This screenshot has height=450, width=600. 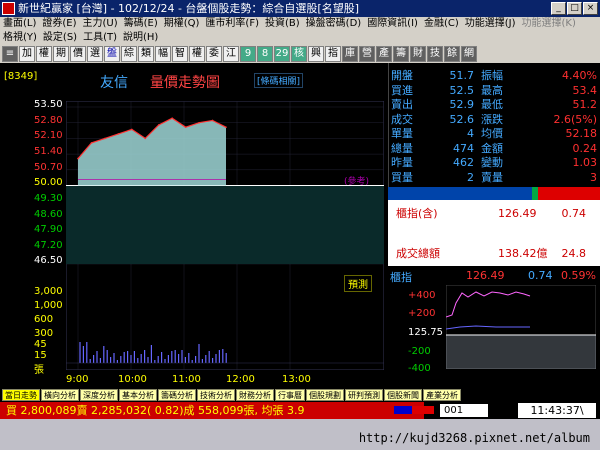 What do you see at coordinates (358, 283) in the screenshot?
I see `forecast-button: 預測` at bounding box center [358, 283].